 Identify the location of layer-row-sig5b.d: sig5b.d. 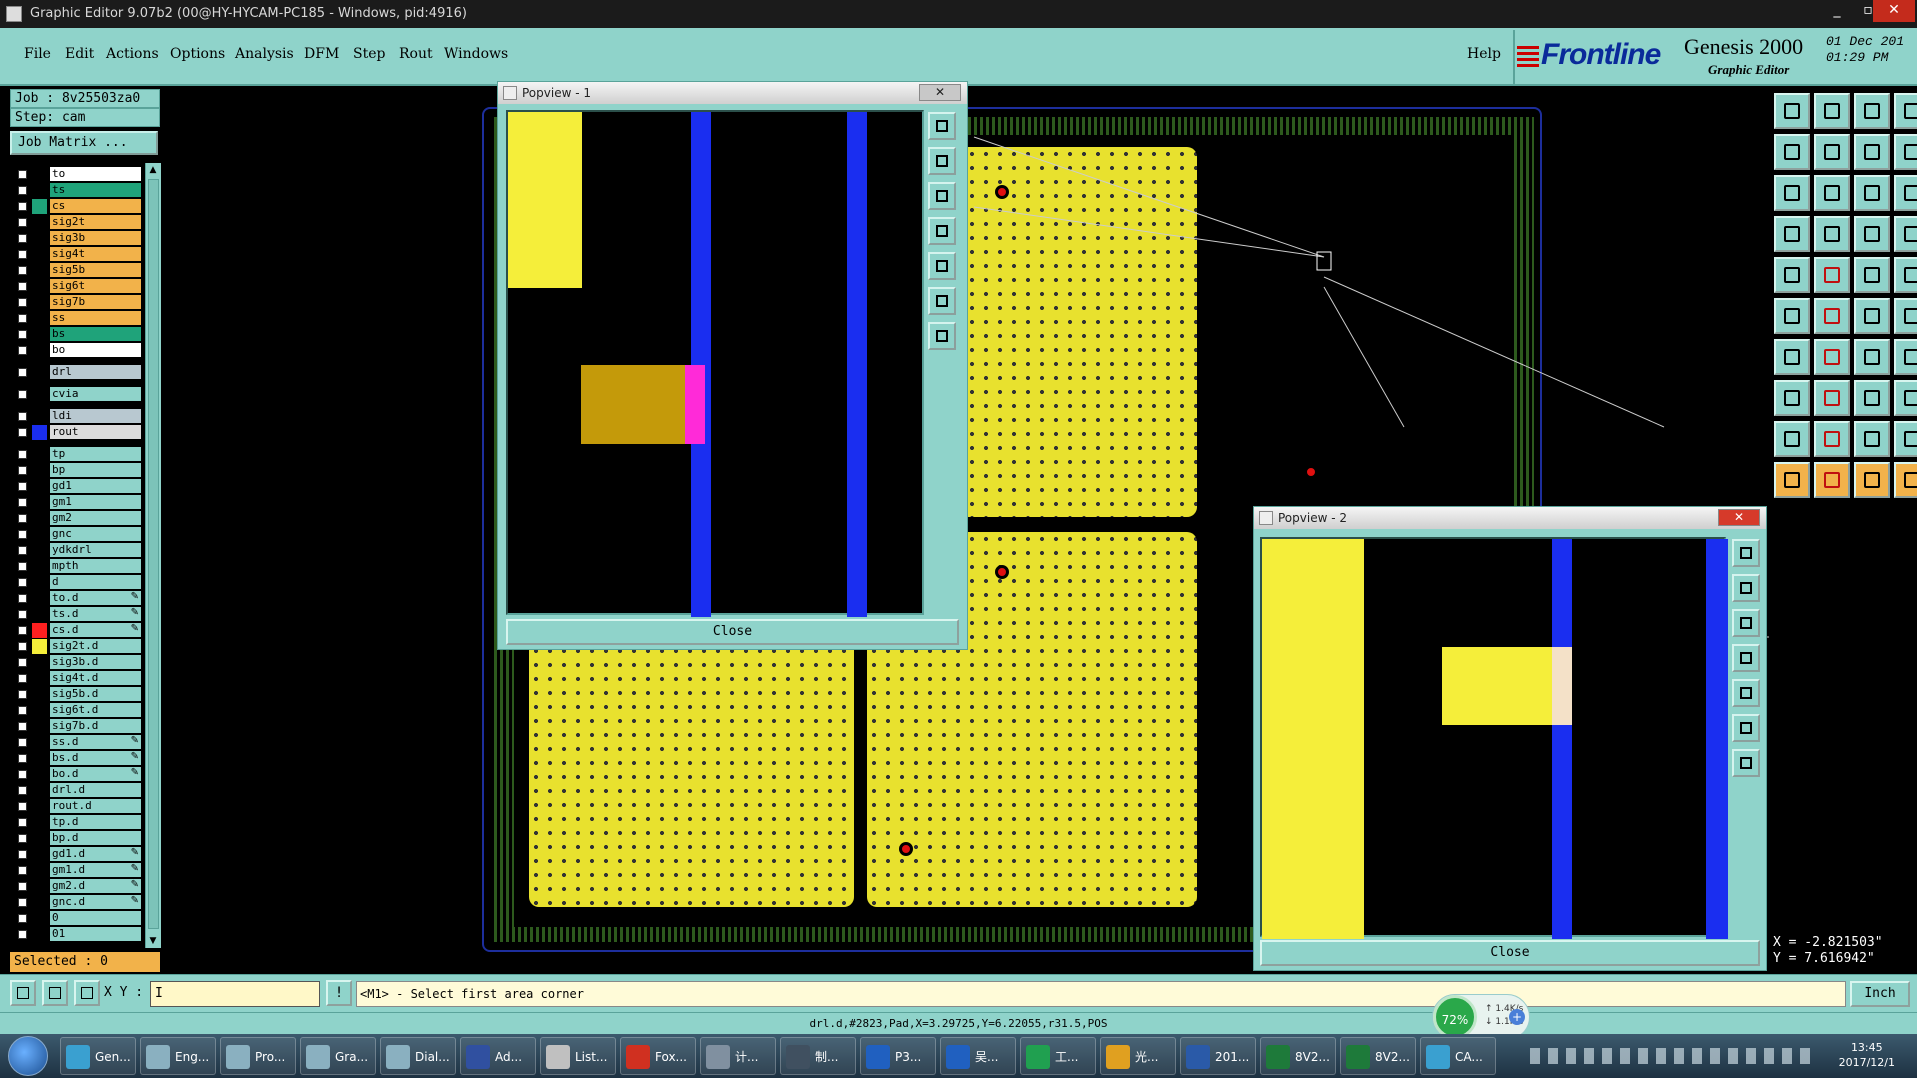
(77, 694).